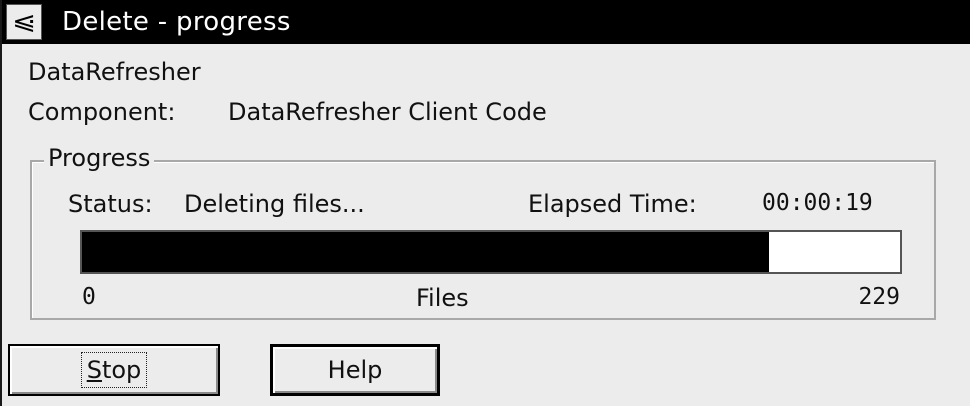  I want to click on elapsed-time-value: 00:00:19, so click(817, 203).